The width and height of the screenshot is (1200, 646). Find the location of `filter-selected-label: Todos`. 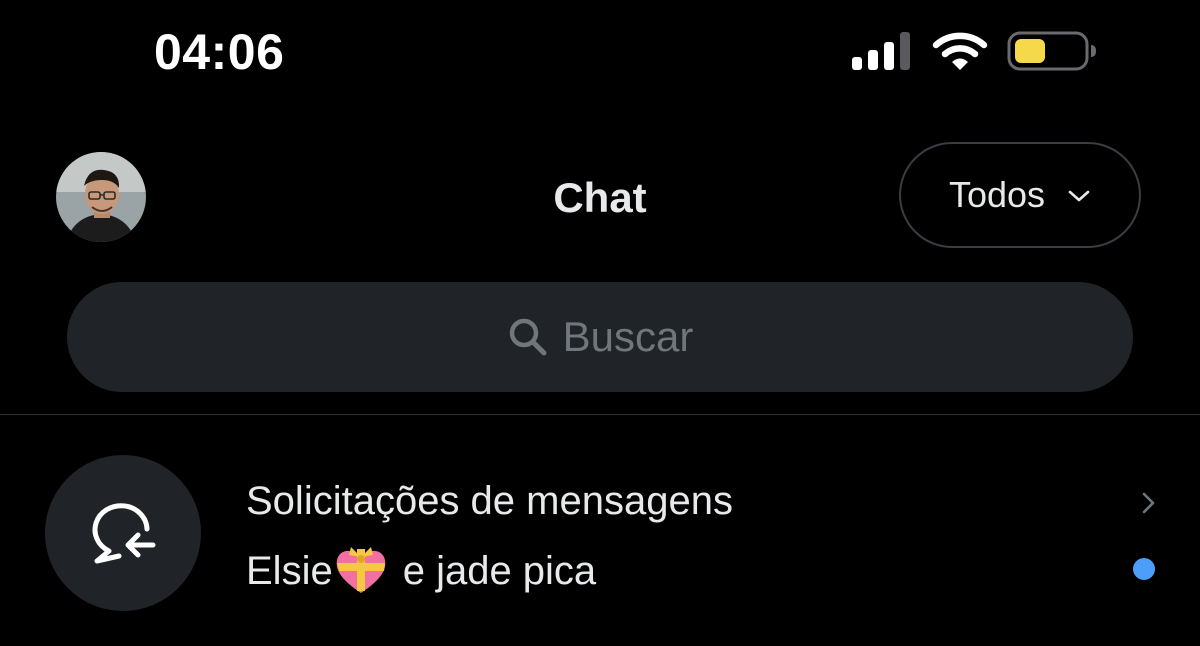

filter-selected-label: Todos is located at coordinates (997, 194).